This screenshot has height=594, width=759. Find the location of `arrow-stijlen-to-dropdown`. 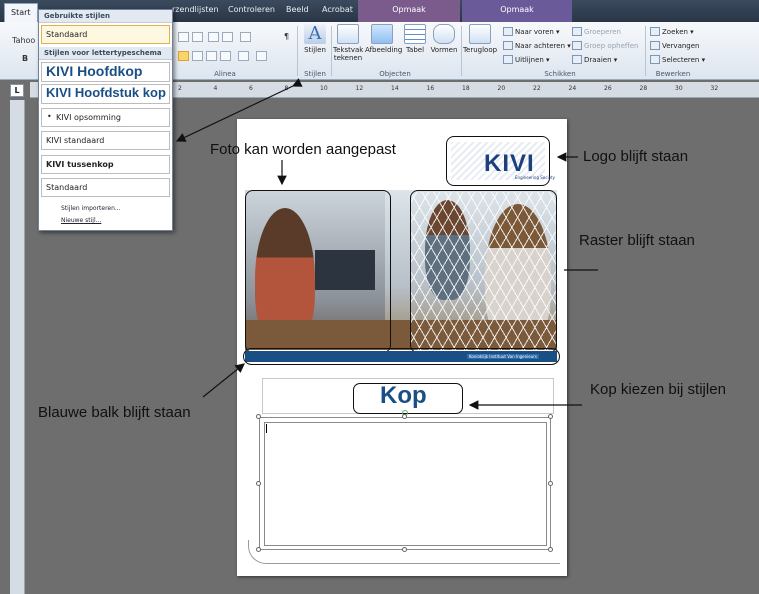

arrow-stijlen-to-dropdown is located at coordinates (239, 110).